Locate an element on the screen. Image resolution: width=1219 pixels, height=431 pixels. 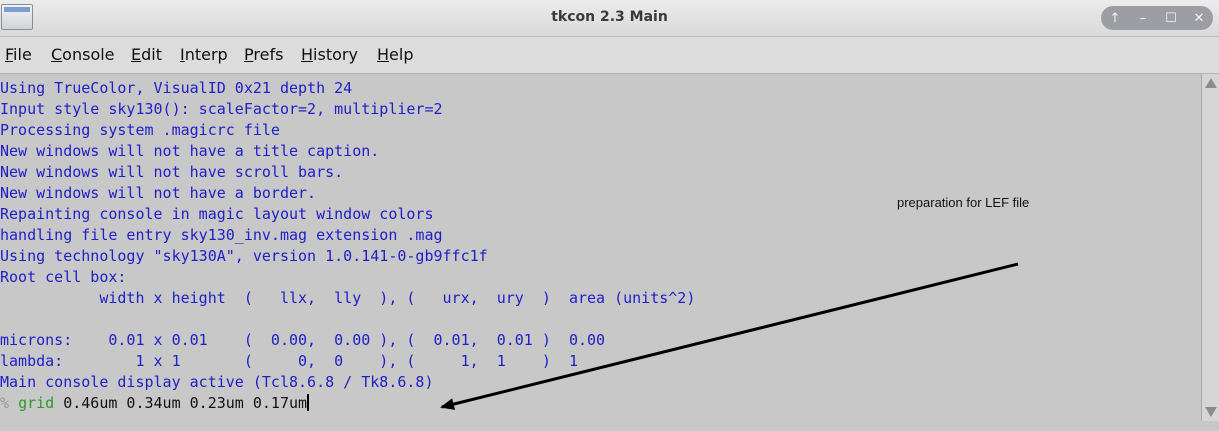
window-title: tkcon 2.3 Main is located at coordinates (609, 17).